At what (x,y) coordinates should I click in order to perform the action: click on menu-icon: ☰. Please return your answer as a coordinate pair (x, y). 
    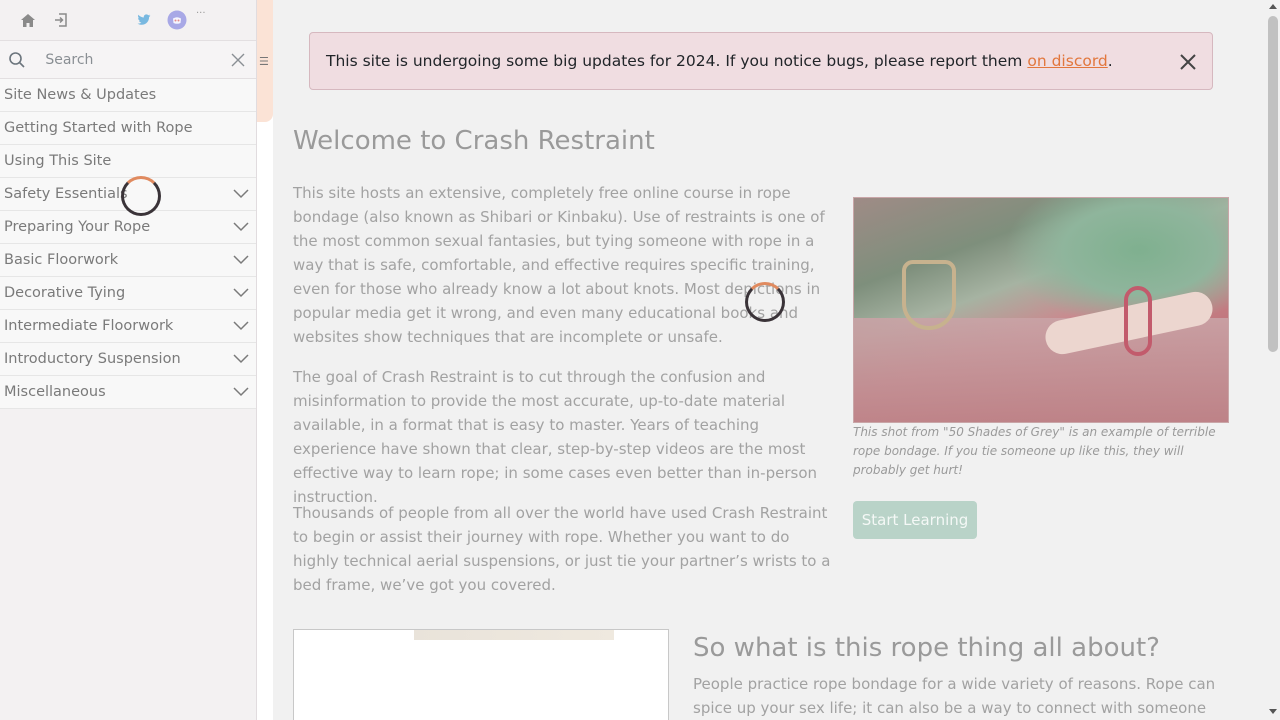
    Looking at the image, I should click on (264, 61).